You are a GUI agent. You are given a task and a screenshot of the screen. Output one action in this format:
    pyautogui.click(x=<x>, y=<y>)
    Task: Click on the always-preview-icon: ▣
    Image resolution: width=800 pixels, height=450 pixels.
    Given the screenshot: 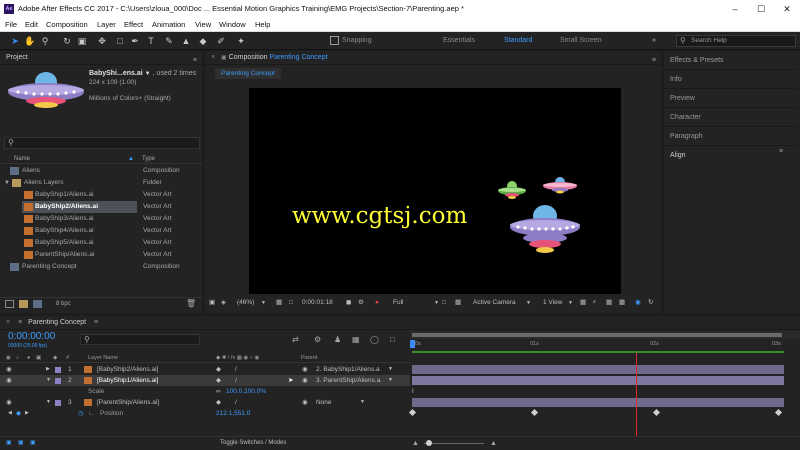 What is the action you would take?
    pyautogui.click(x=212, y=303)
    